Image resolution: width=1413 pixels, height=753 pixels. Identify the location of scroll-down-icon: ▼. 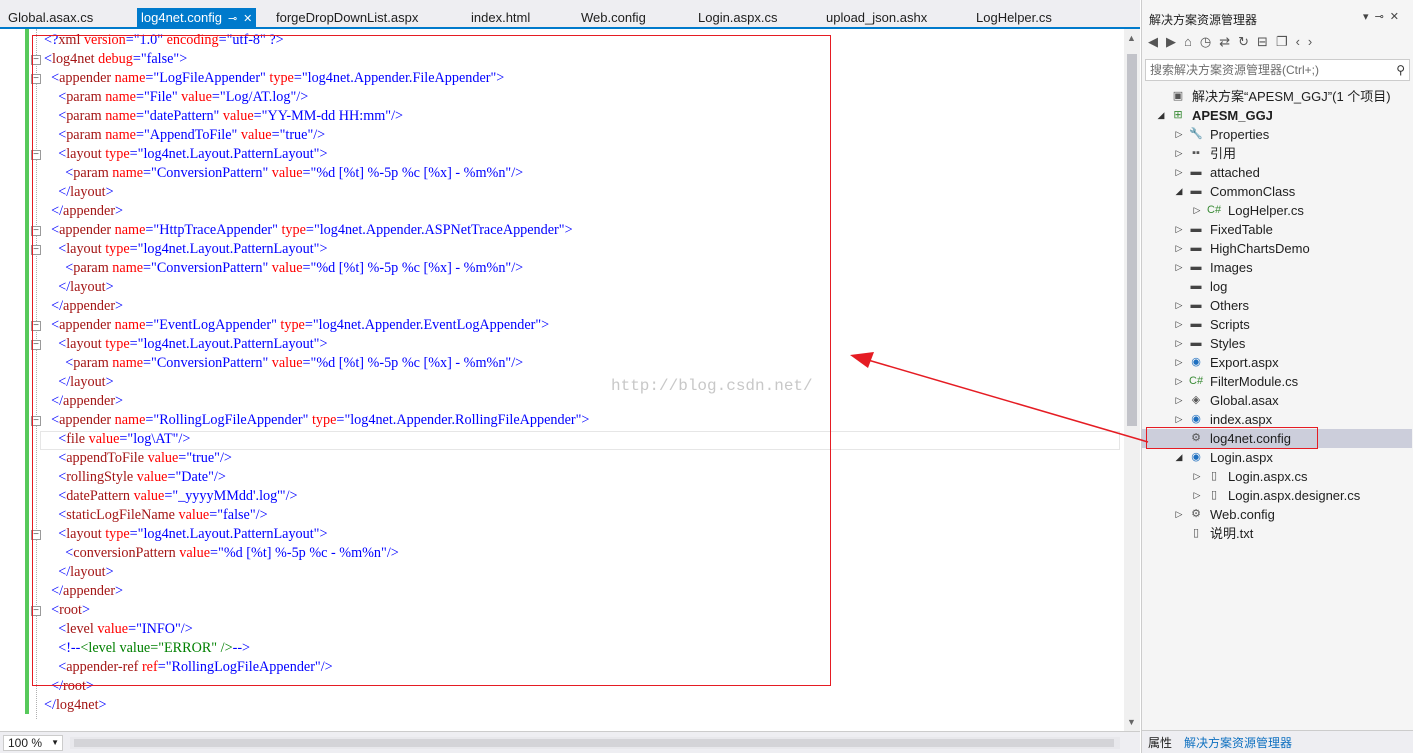
(1131, 722).